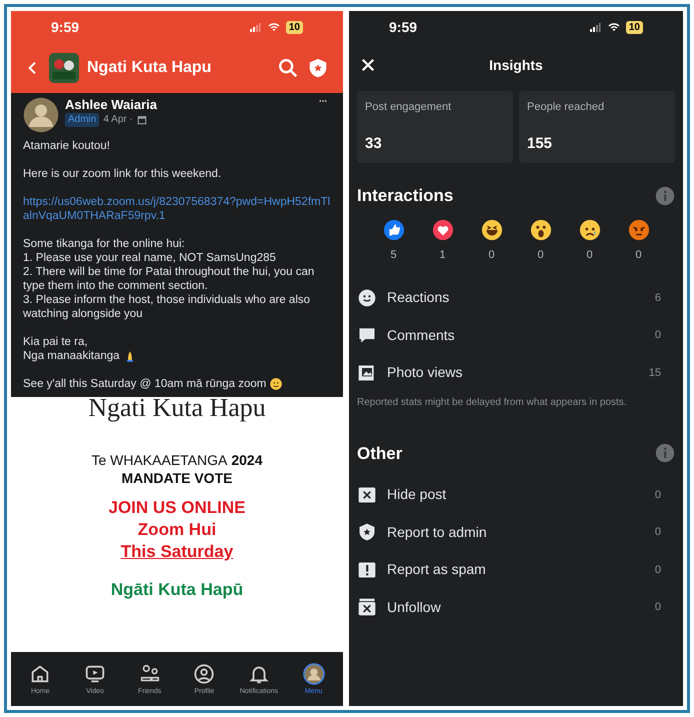  Describe the element at coordinates (177, 590) in the screenshot. I see `poster-text: Ngāti Kuta Hapū` at that location.